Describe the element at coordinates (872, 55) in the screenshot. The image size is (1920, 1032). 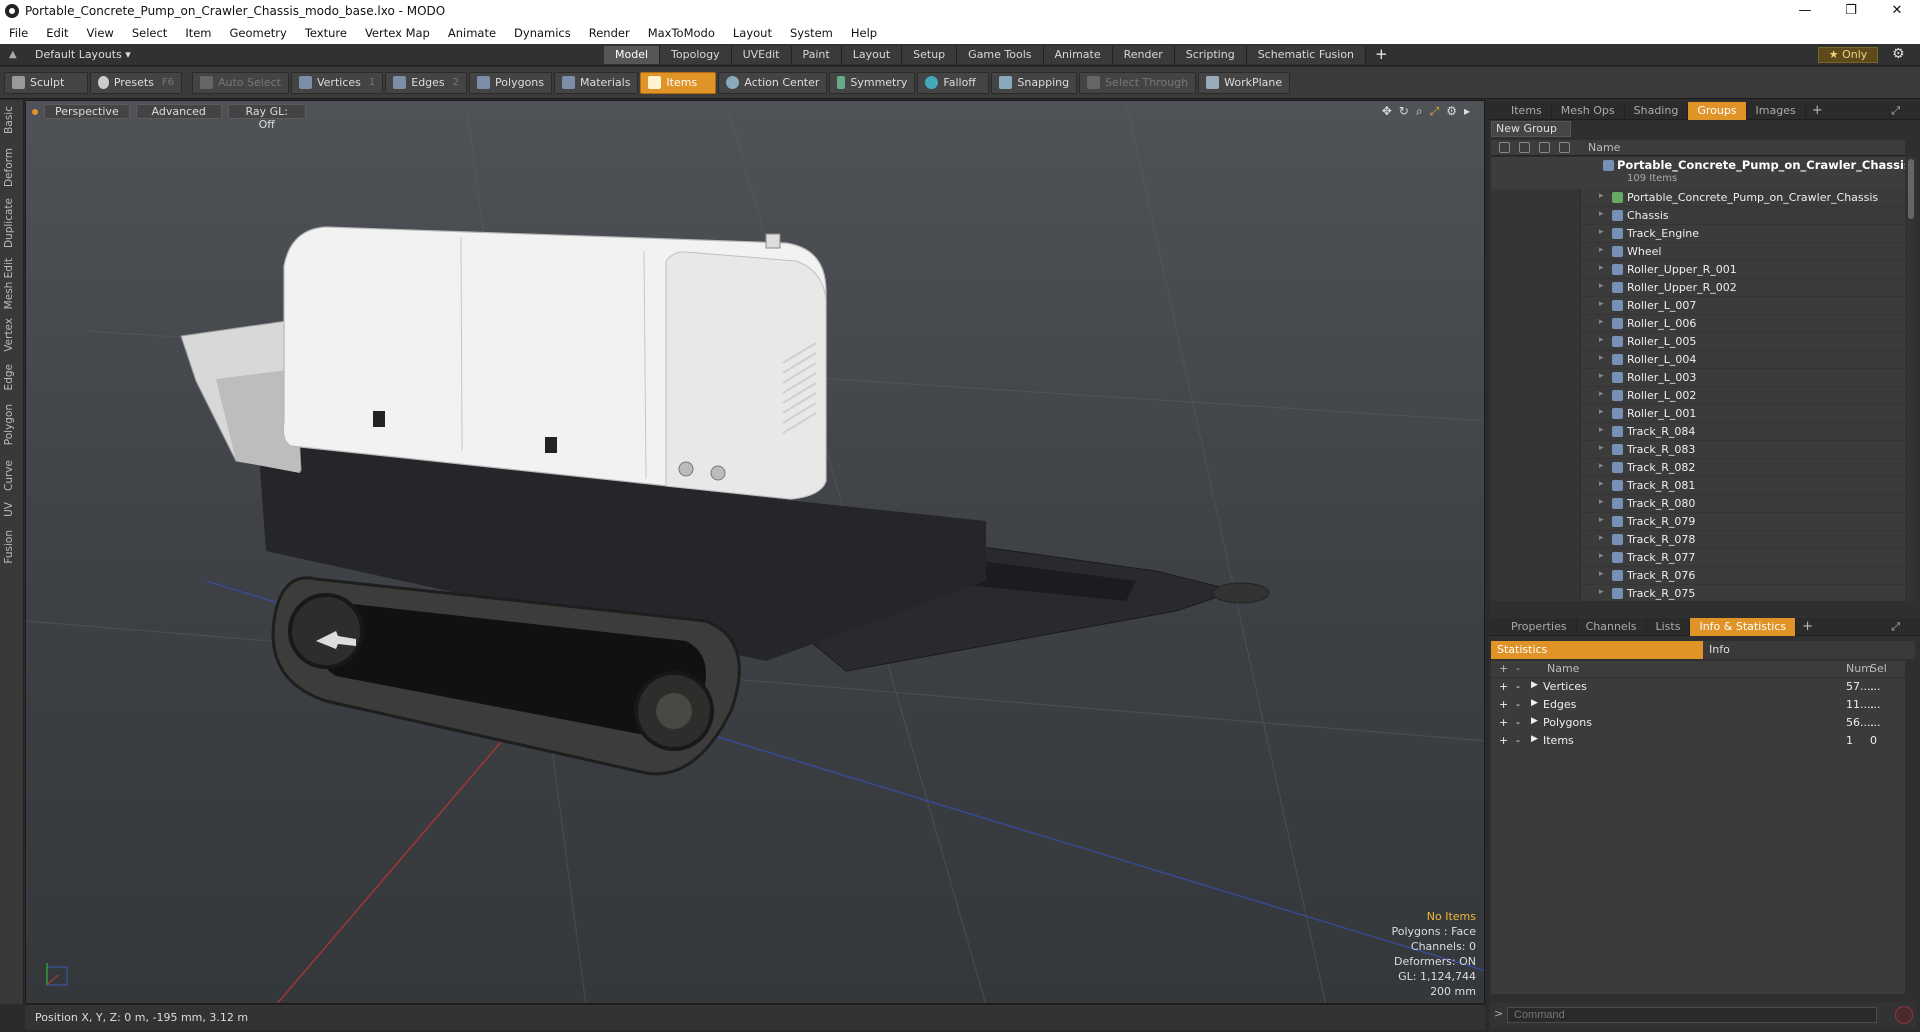
I see `tab-layout: Layout` at that location.